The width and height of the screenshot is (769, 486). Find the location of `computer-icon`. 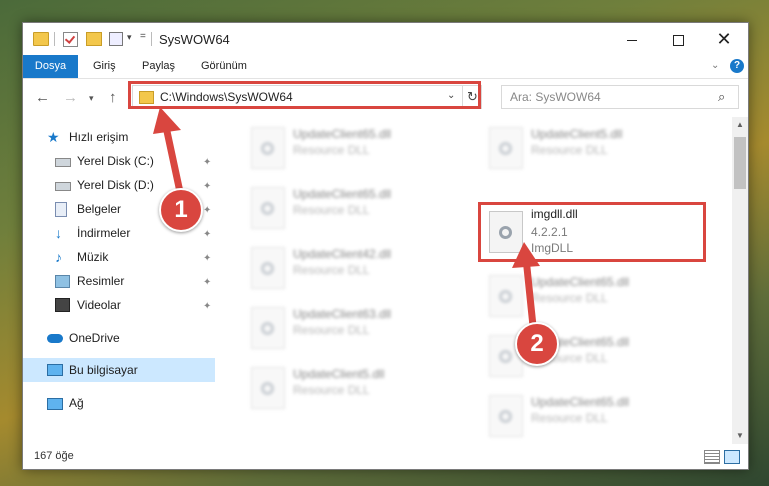

computer-icon is located at coordinates (55, 370).